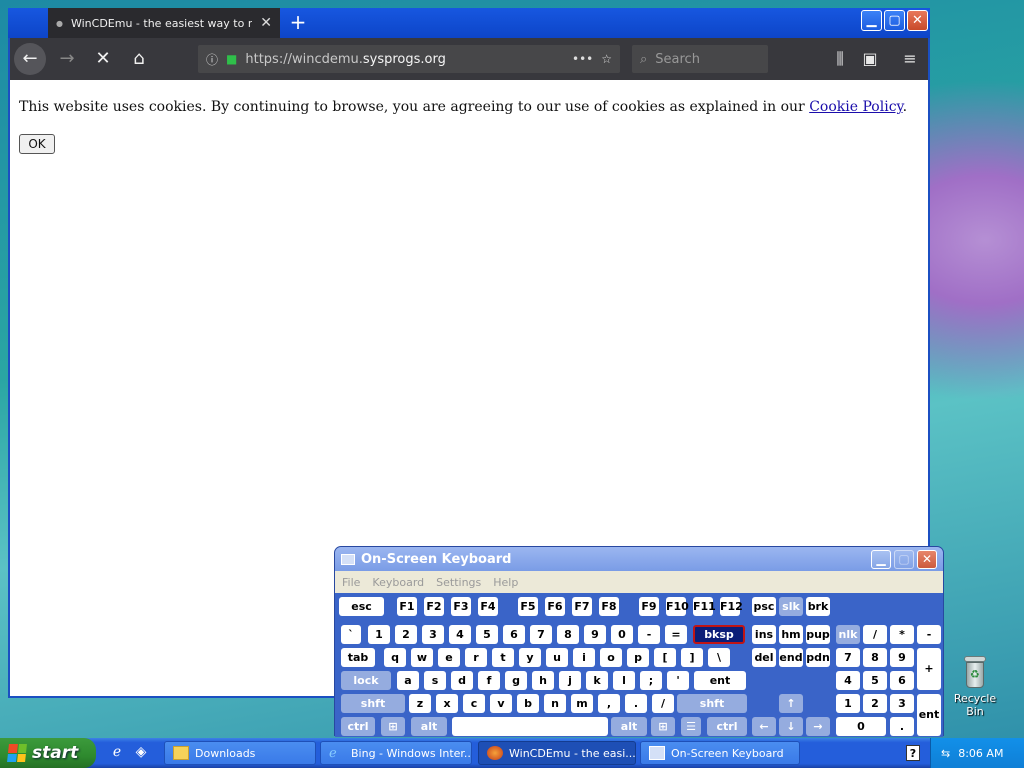 The height and width of the screenshot is (768, 1024). I want to click on key-F7: F7, so click(582, 606).